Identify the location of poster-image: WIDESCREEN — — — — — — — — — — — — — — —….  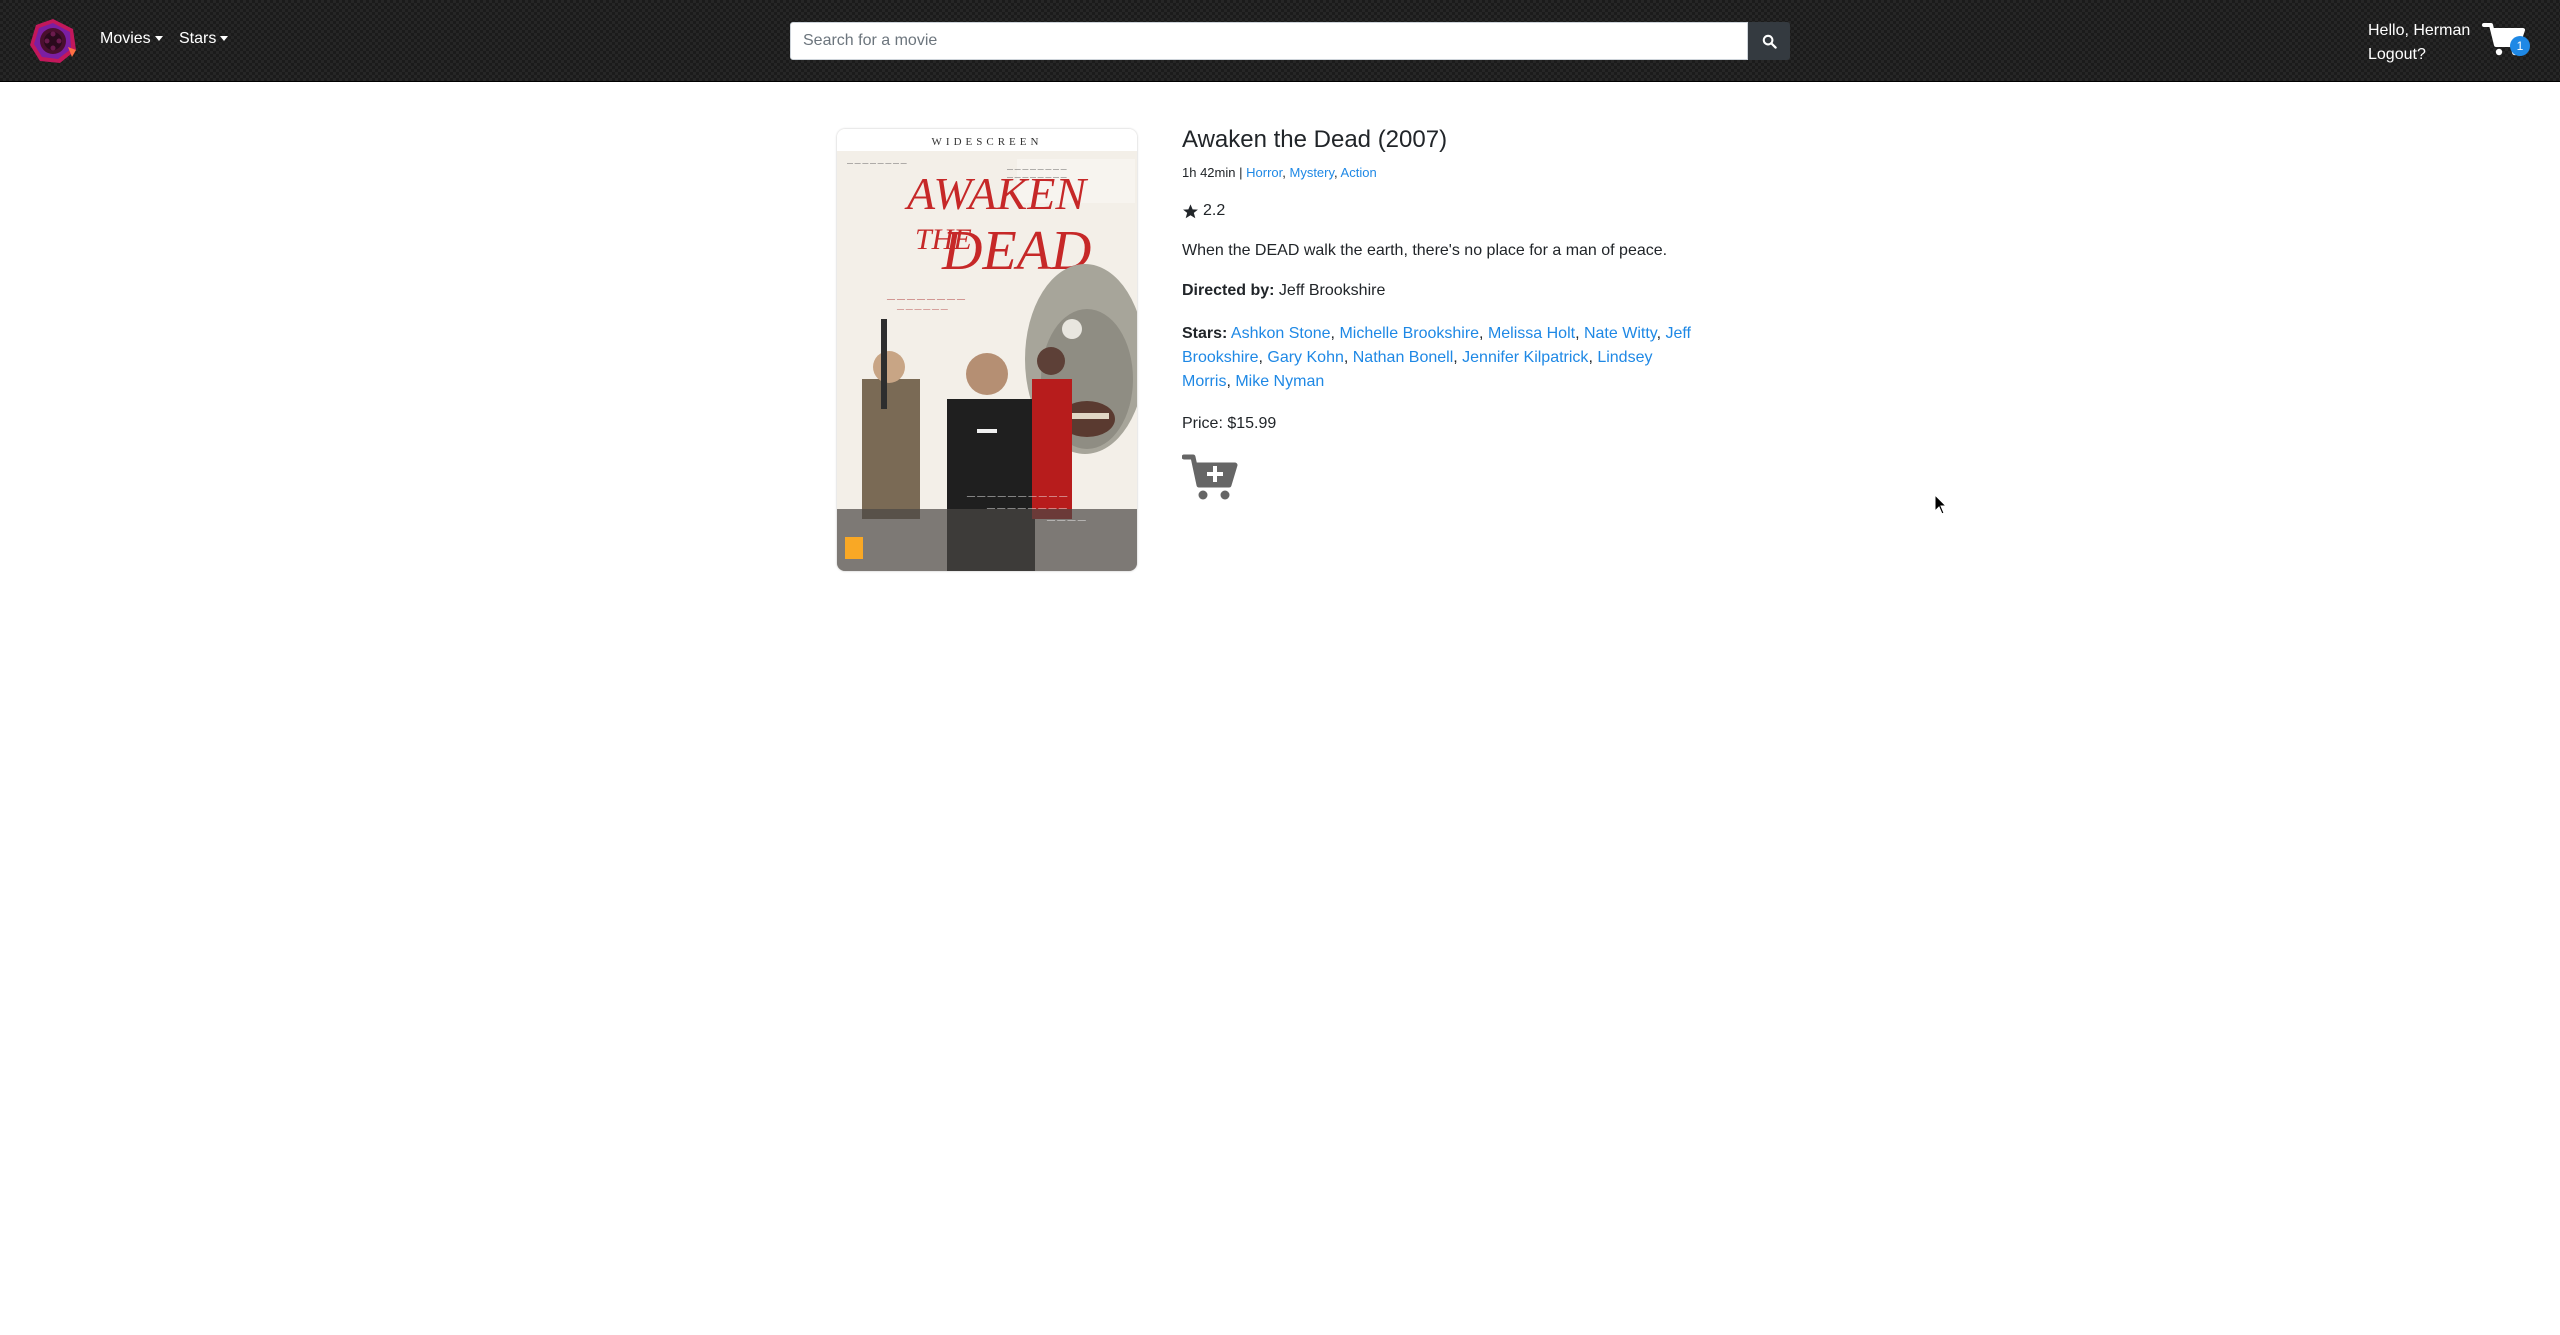
(987, 350).